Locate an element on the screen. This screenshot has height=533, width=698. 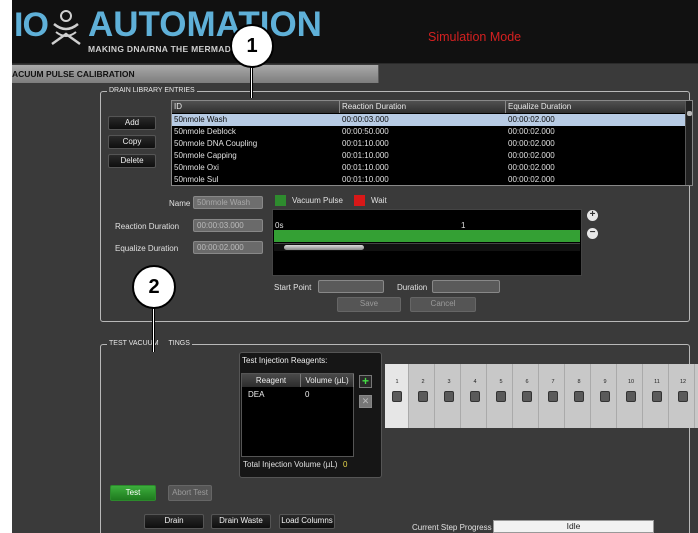
abort-test-button: Abort Test is located at coordinates (190, 493).